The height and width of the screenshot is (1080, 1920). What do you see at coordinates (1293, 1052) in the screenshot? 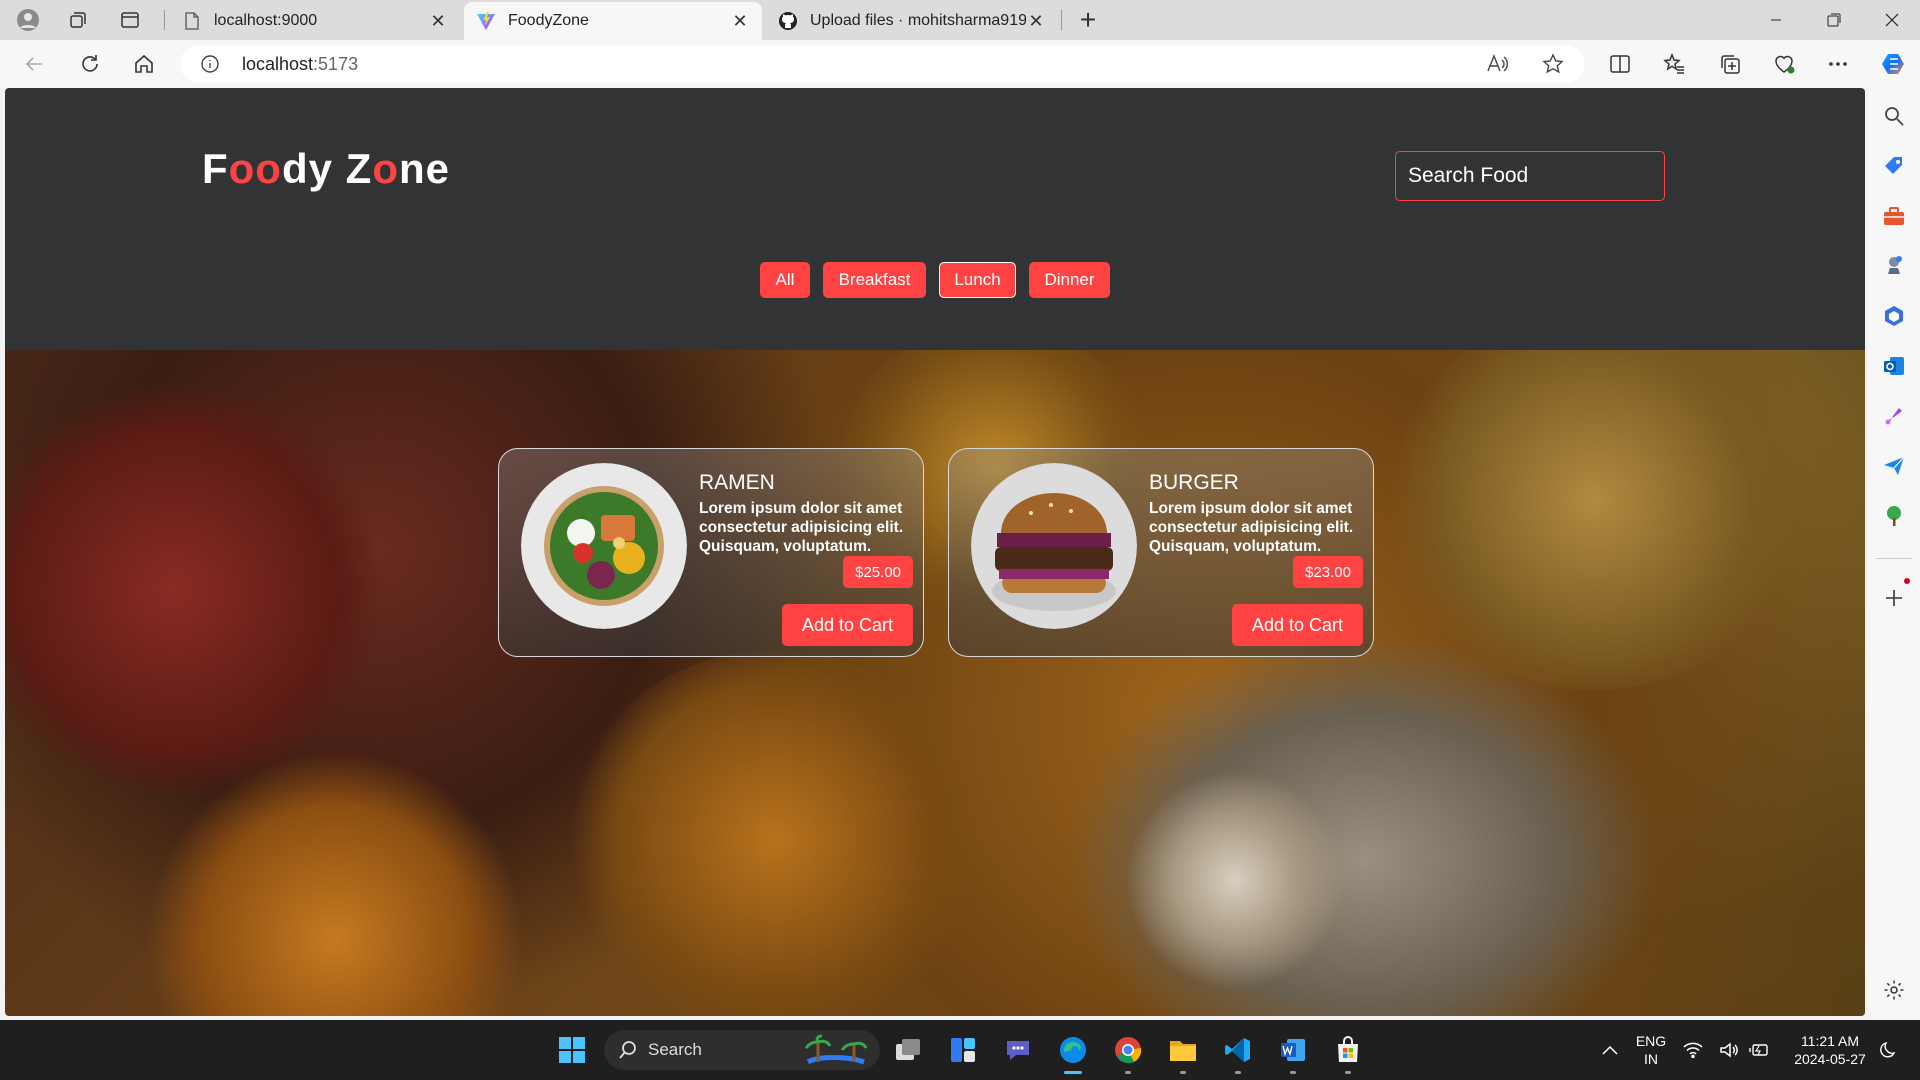
I see `word-icon` at bounding box center [1293, 1052].